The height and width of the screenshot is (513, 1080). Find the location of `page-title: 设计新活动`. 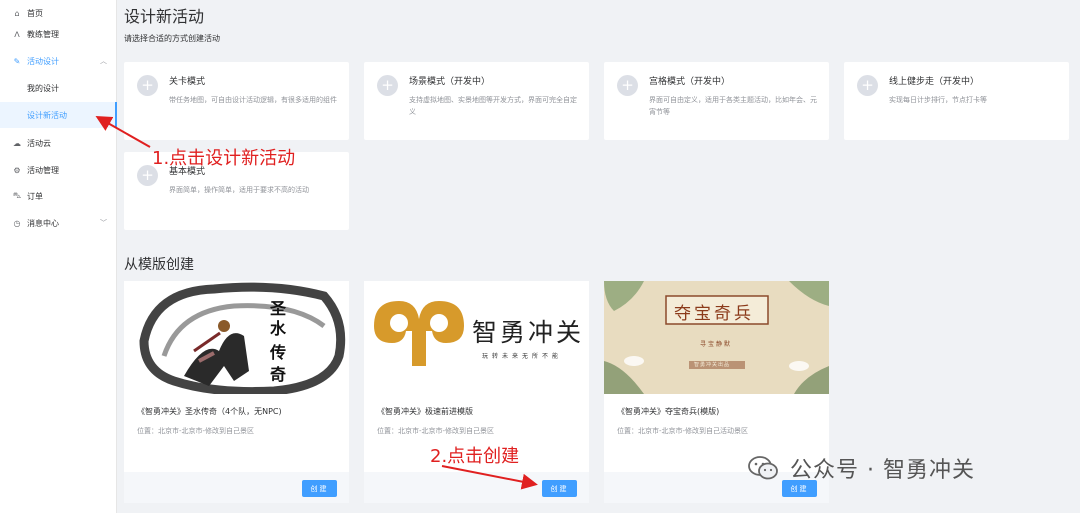

page-title: 设计新活动 is located at coordinates (164, 16).